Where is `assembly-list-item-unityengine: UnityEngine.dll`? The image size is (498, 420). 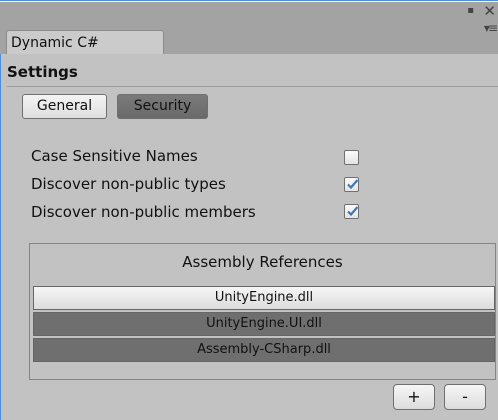
assembly-list-item-unityengine: UnityEngine.dll is located at coordinates (264, 298).